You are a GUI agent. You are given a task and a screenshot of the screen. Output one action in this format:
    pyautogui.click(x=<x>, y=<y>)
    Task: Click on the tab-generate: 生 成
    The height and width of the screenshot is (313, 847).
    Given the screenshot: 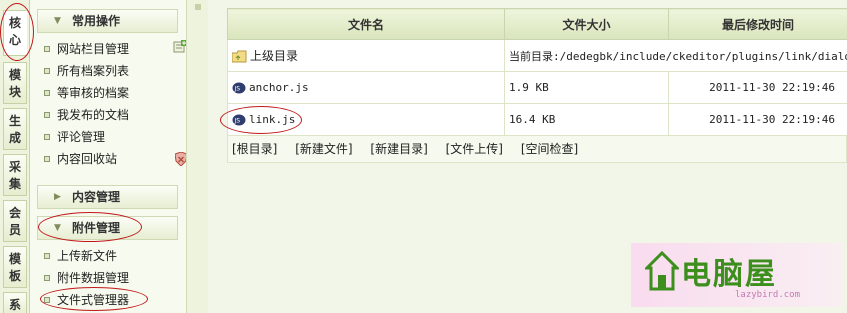 What is the action you would take?
    pyautogui.click(x=15, y=129)
    